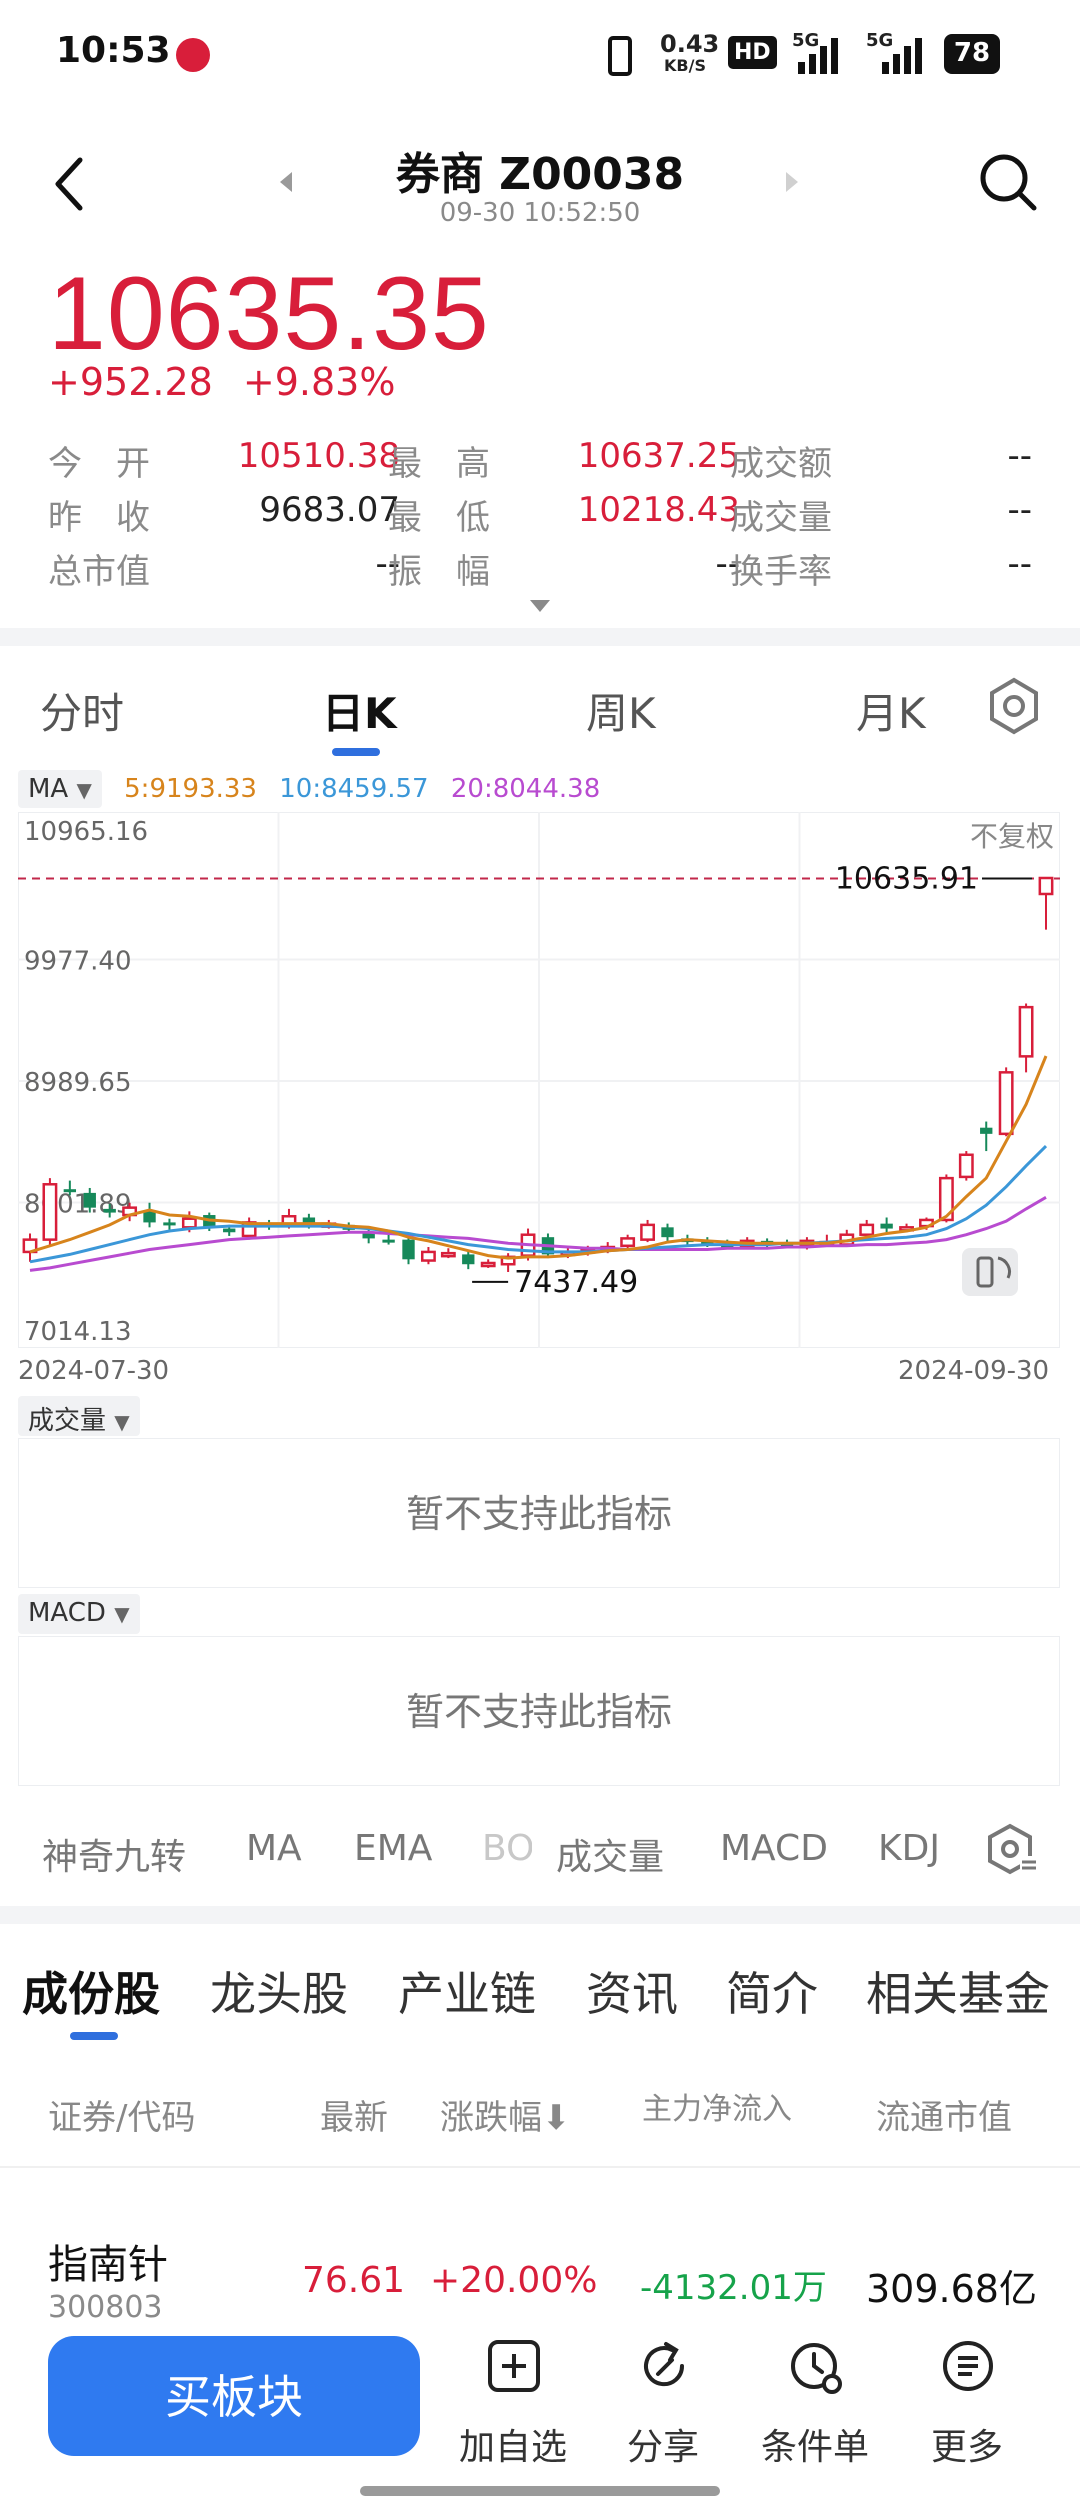 The width and height of the screenshot is (1080, 2520). Describe the element at coordinates (540, 175) in the screenshot. I see `header: 券商 Z00038 09-30 10:52:50` at that location.